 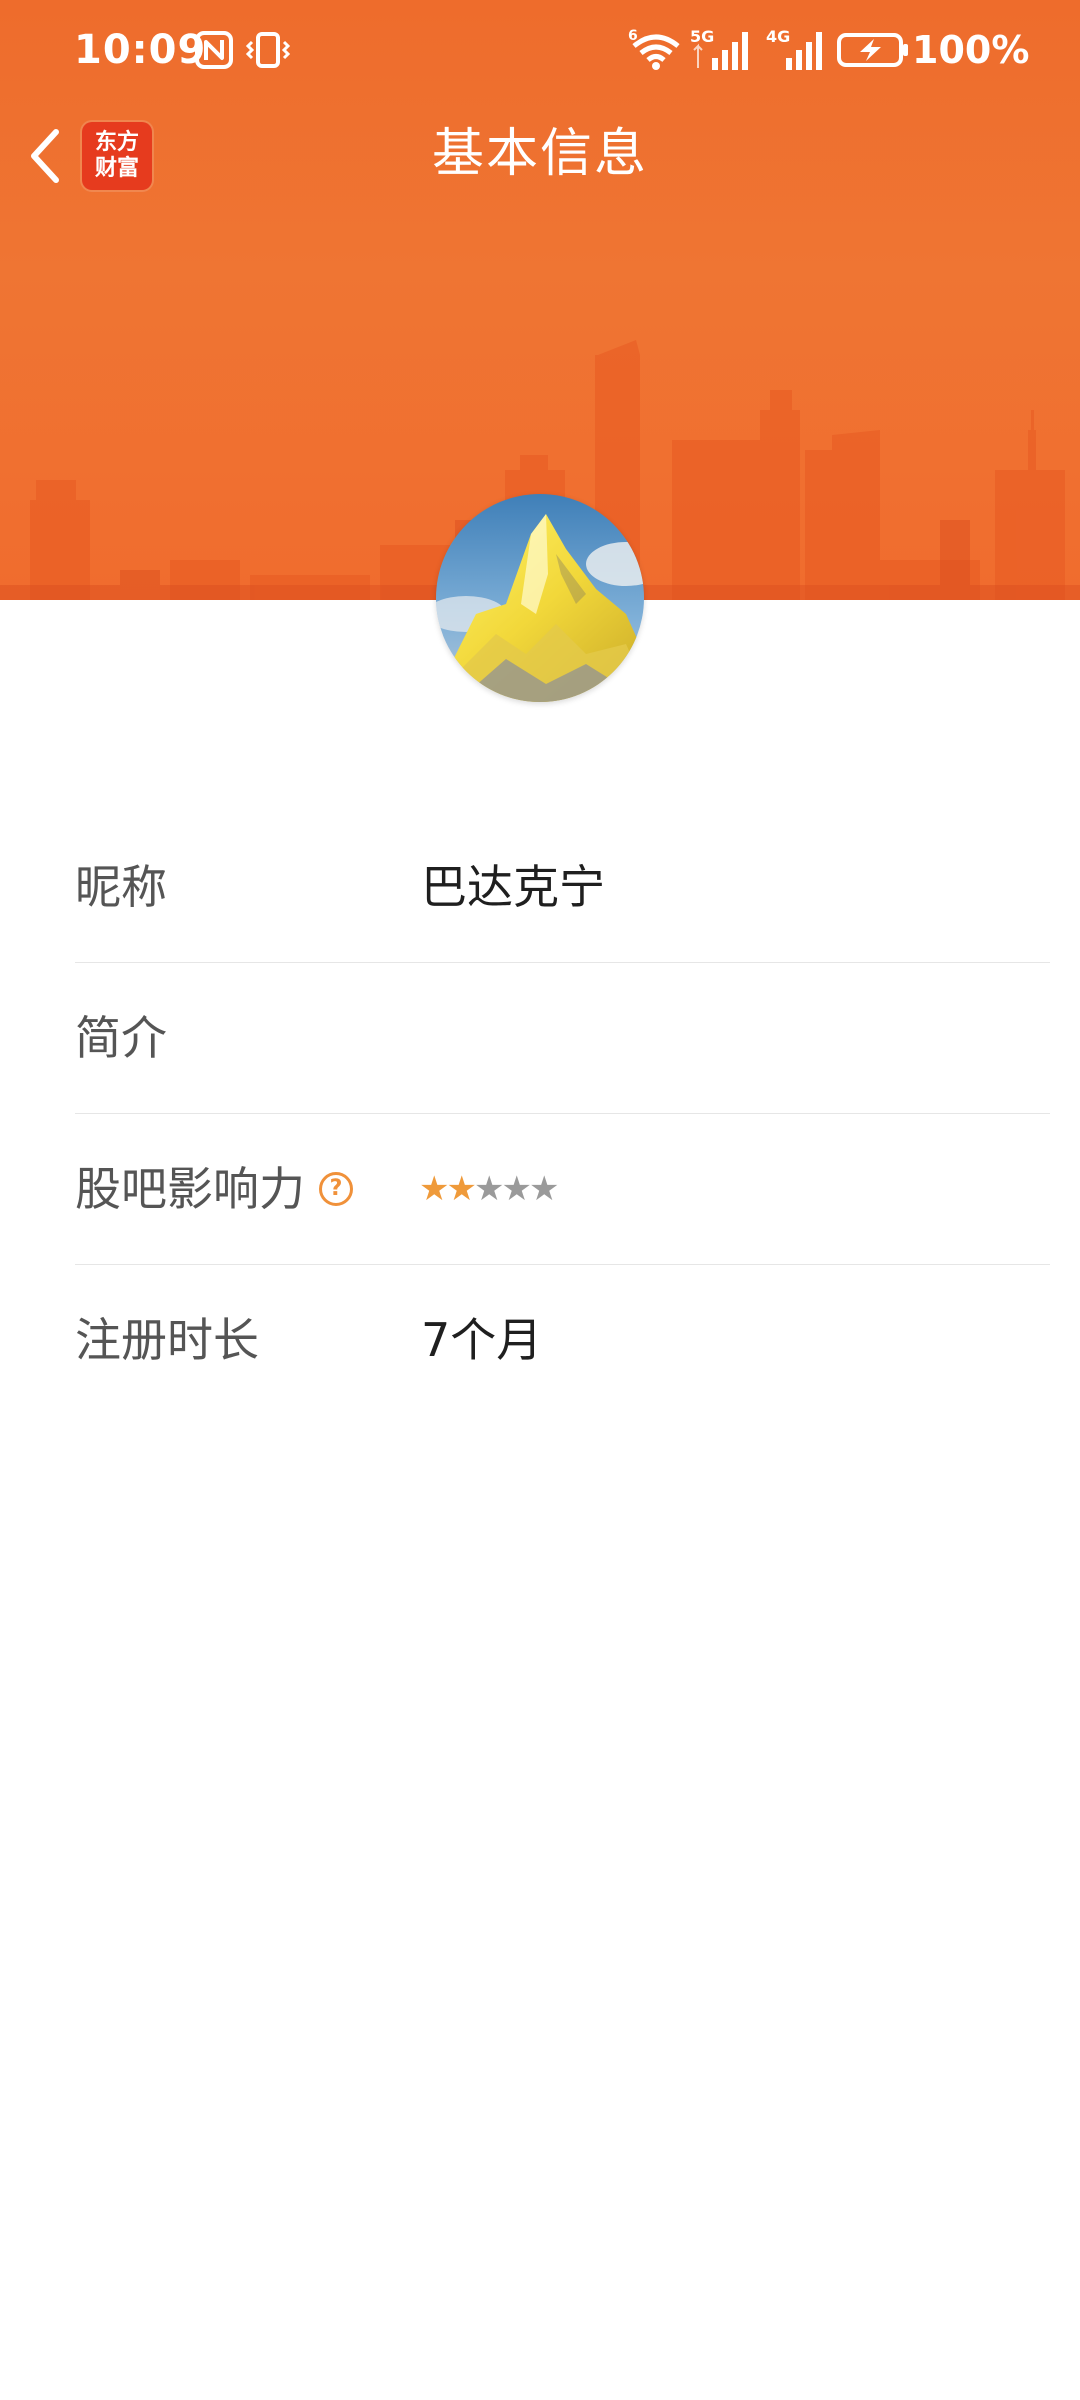 I want to click on influence-row: 股吧影响力 ? ★ ★ ★ ★ ★, so click(x=562, y=1189).